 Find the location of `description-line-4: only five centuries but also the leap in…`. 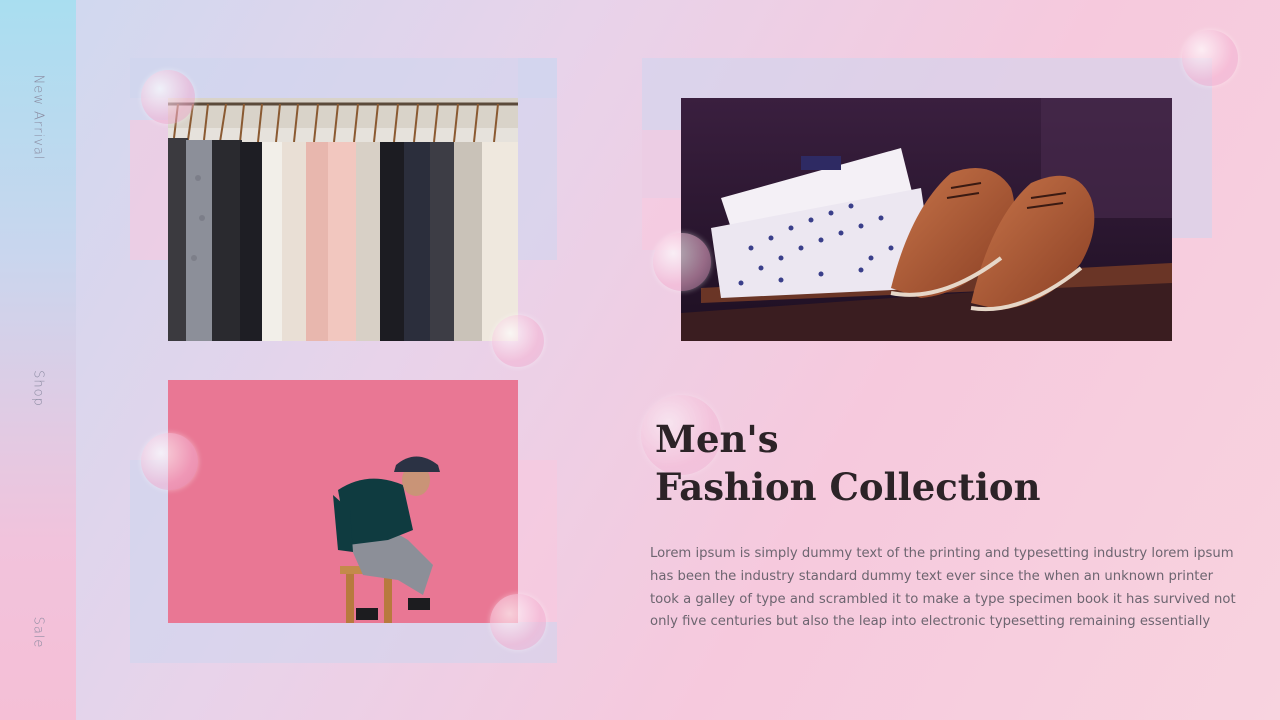

description-line-4: only five centuries but also the leap in… is located at coordinates (930, 622).